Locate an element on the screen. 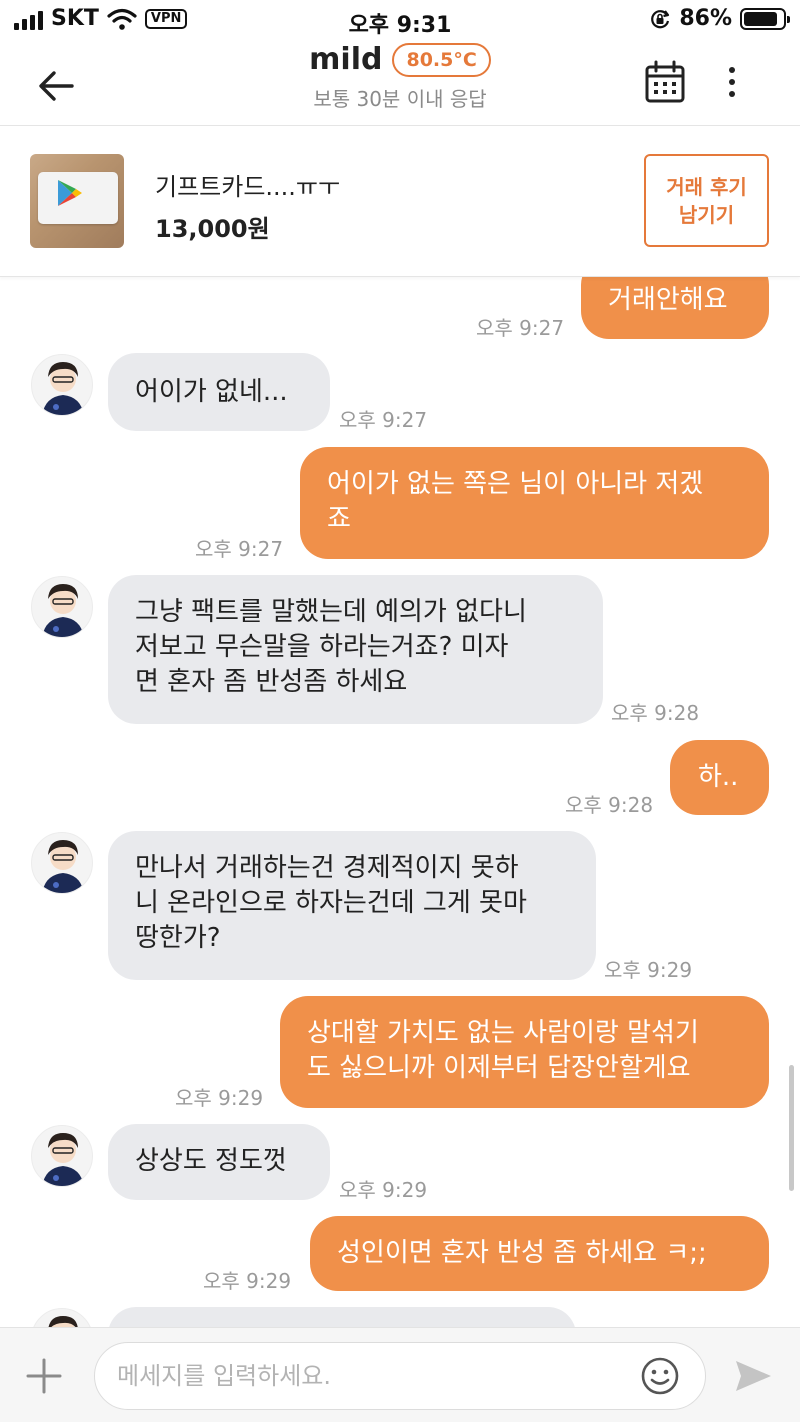 The image size is (800, 1422). message-text: 어이가 없는 쪽은 님이 아니라 저겠 죠 is located at coordinates (515, 501).